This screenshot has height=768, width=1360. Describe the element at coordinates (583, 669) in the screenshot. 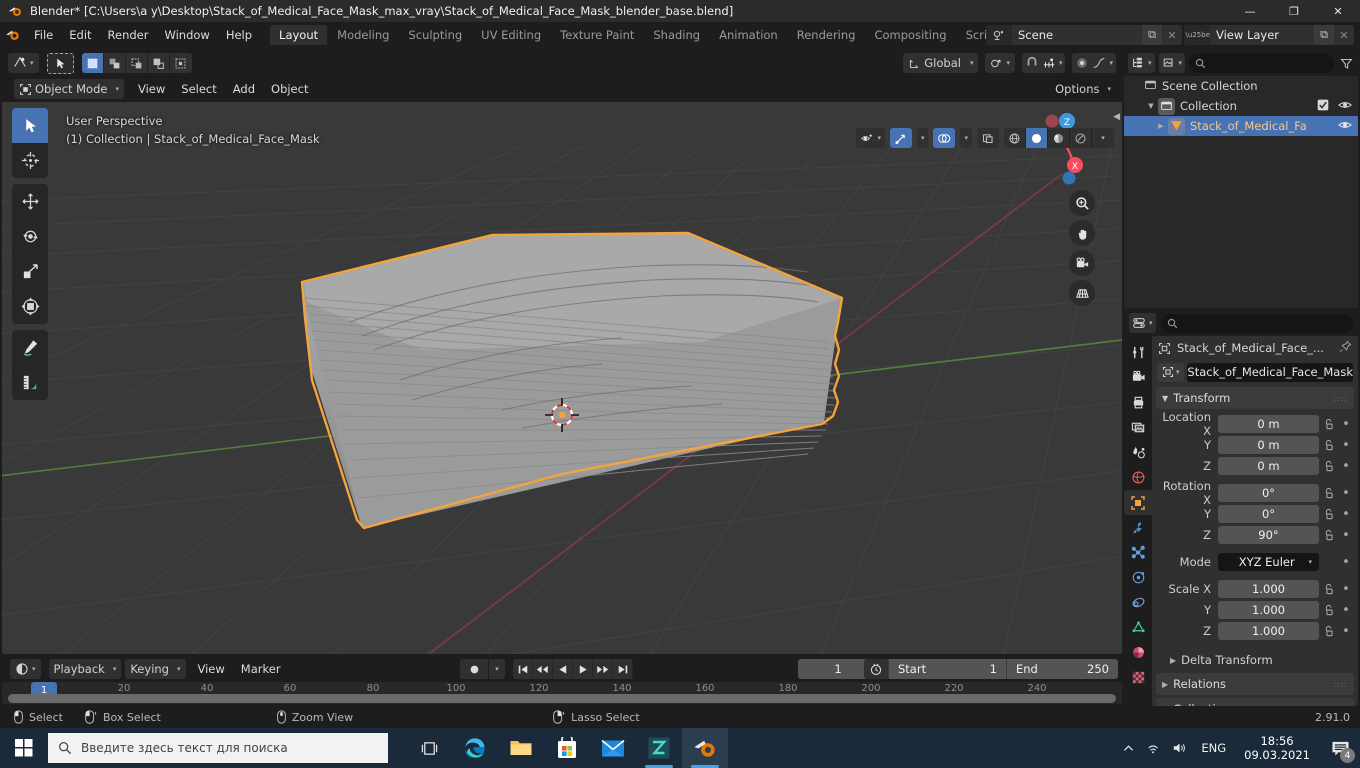

I see `play-icon` at that location.